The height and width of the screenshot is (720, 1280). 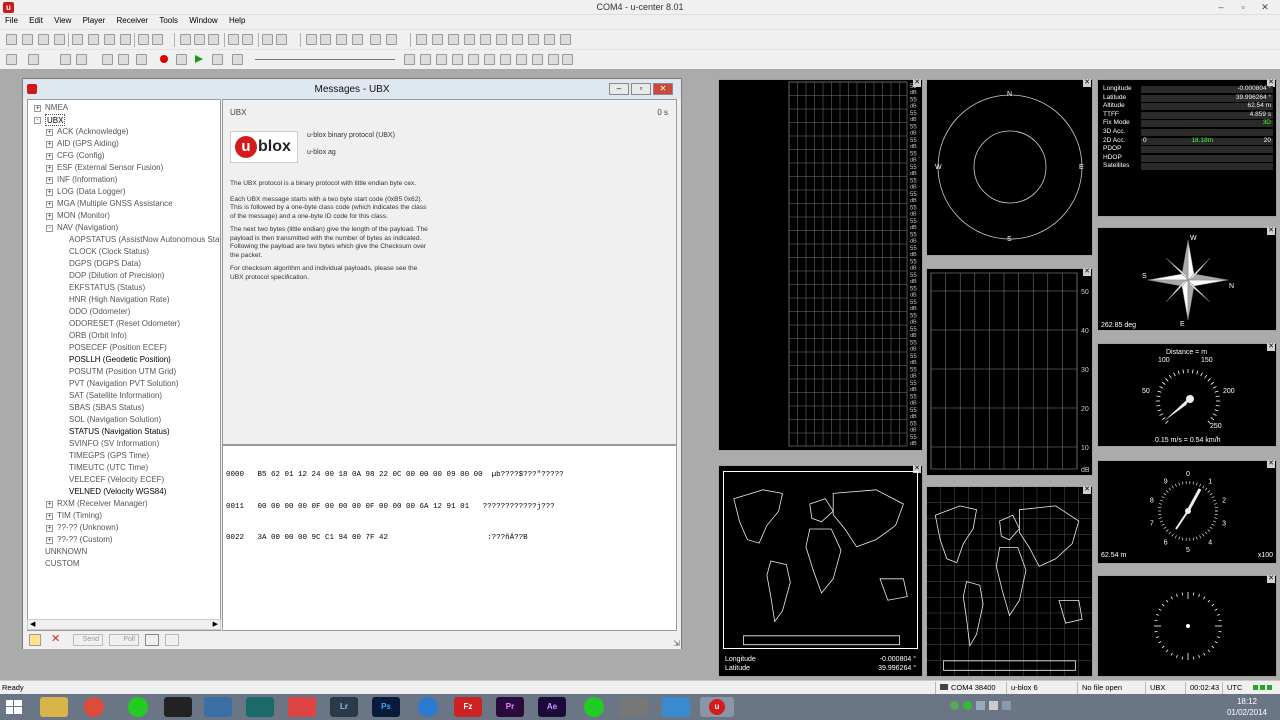 I want to click on tree-item: POSECEF (Position ECEF), so click(x=118, y=348).